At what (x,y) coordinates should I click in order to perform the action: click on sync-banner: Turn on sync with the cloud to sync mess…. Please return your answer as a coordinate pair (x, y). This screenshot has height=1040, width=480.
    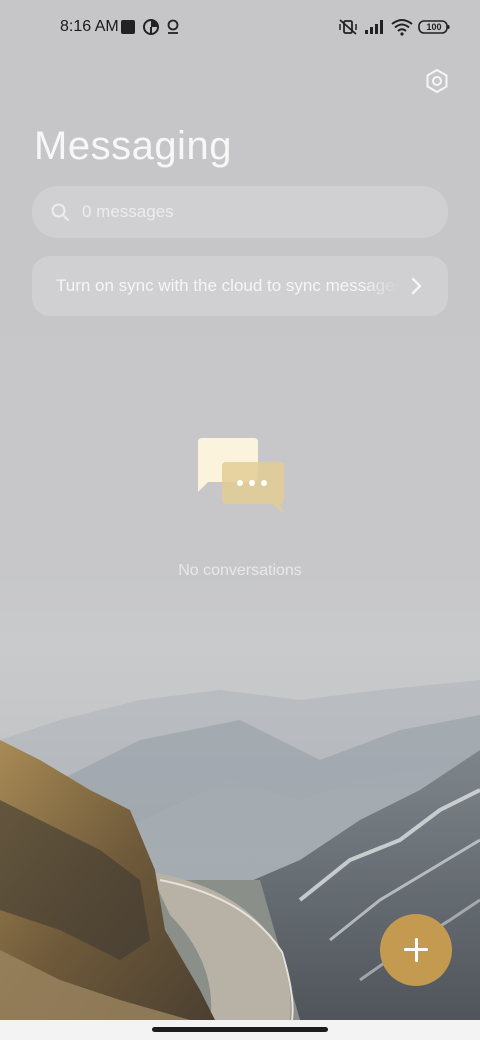
    Looking at the image, I should click on (240, 286).